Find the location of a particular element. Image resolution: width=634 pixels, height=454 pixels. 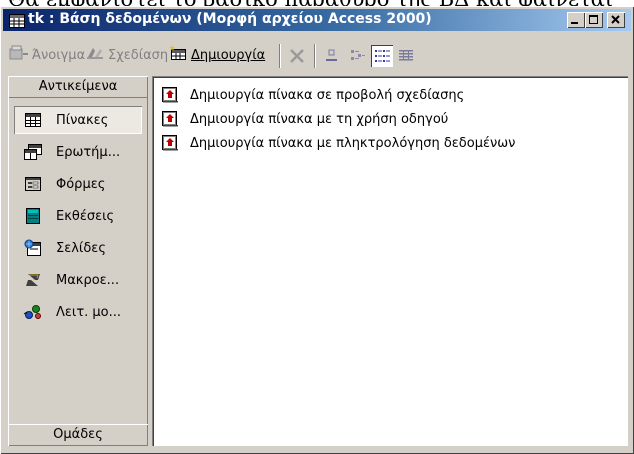

object-label: Φόρμες is located at coordinates (81, 184).